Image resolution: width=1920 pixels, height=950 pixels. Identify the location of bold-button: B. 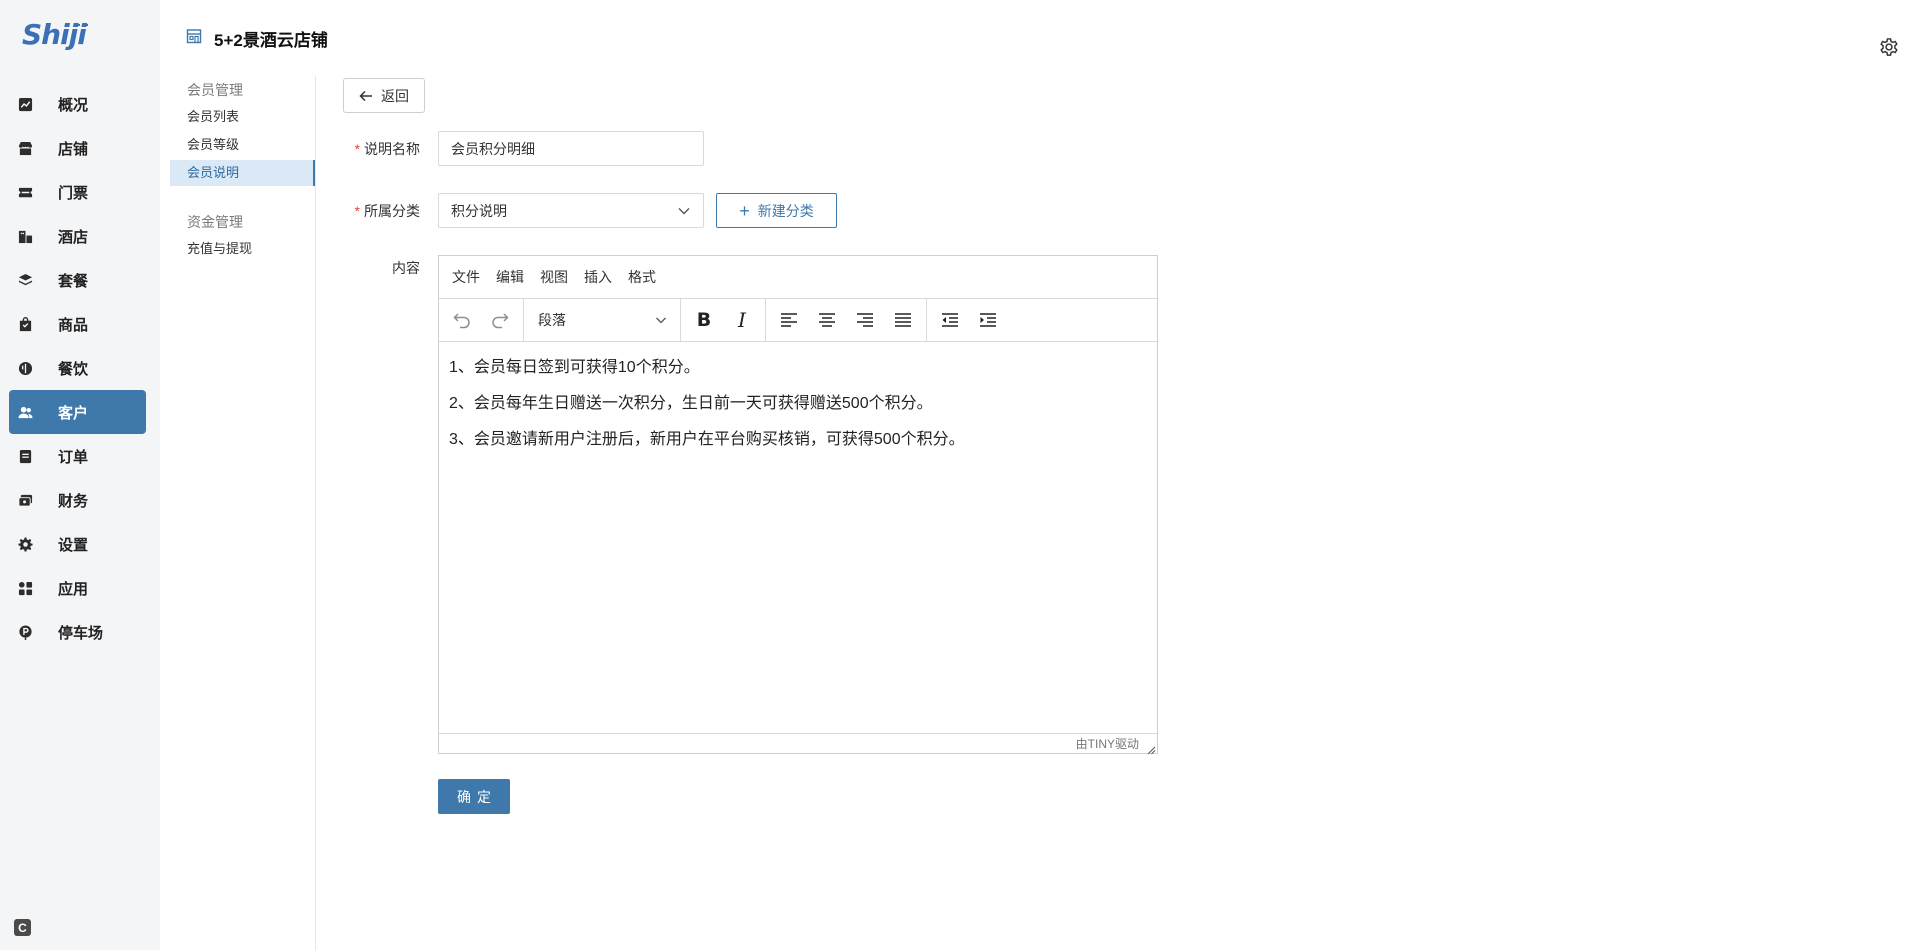
(704, 320).